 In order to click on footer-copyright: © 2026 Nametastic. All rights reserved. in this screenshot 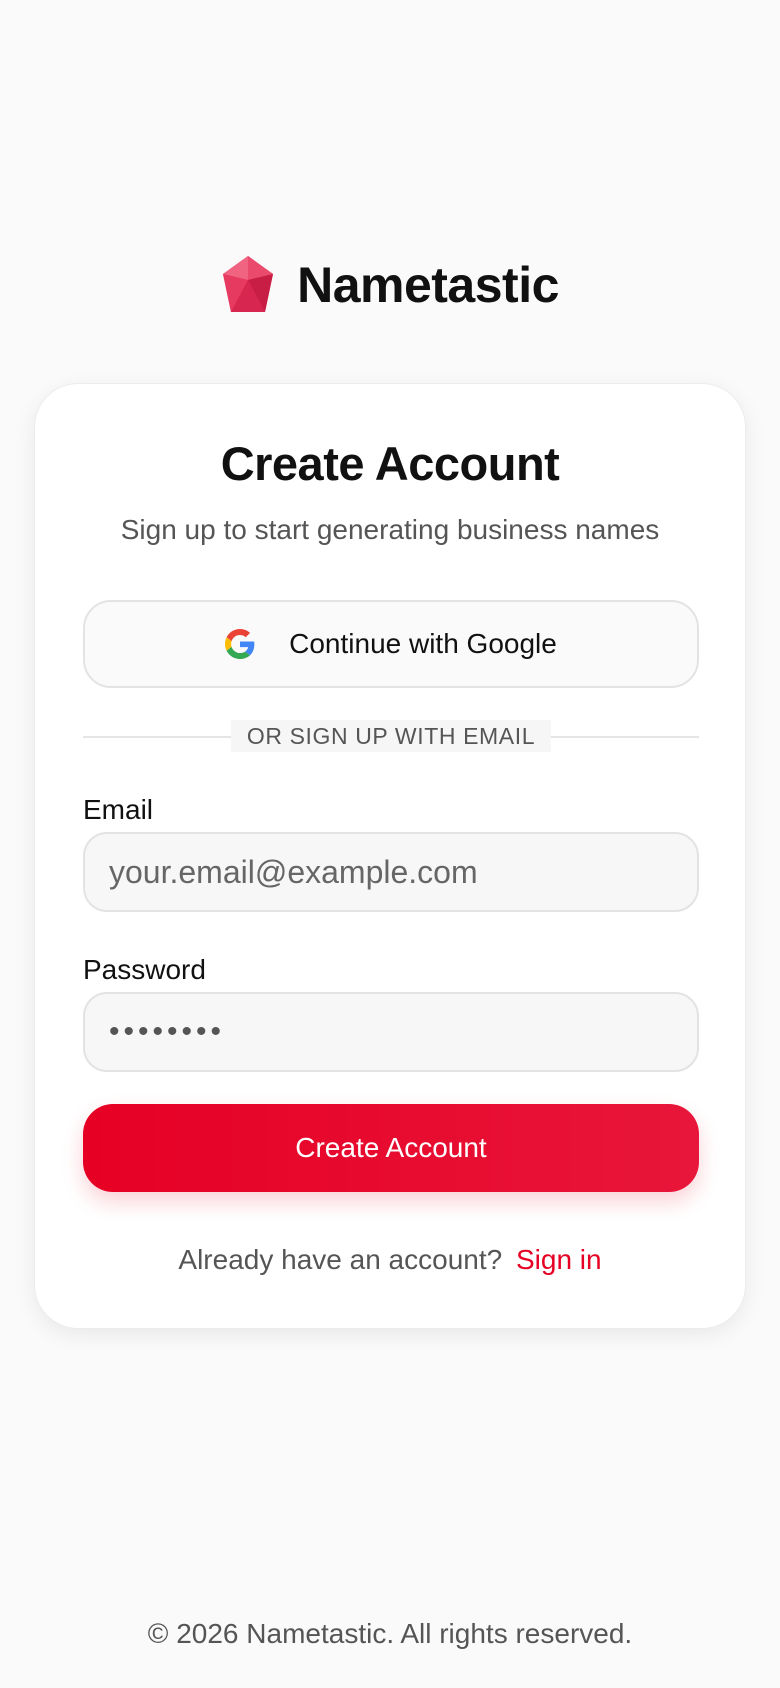, I will do `click(390, 1633)`.